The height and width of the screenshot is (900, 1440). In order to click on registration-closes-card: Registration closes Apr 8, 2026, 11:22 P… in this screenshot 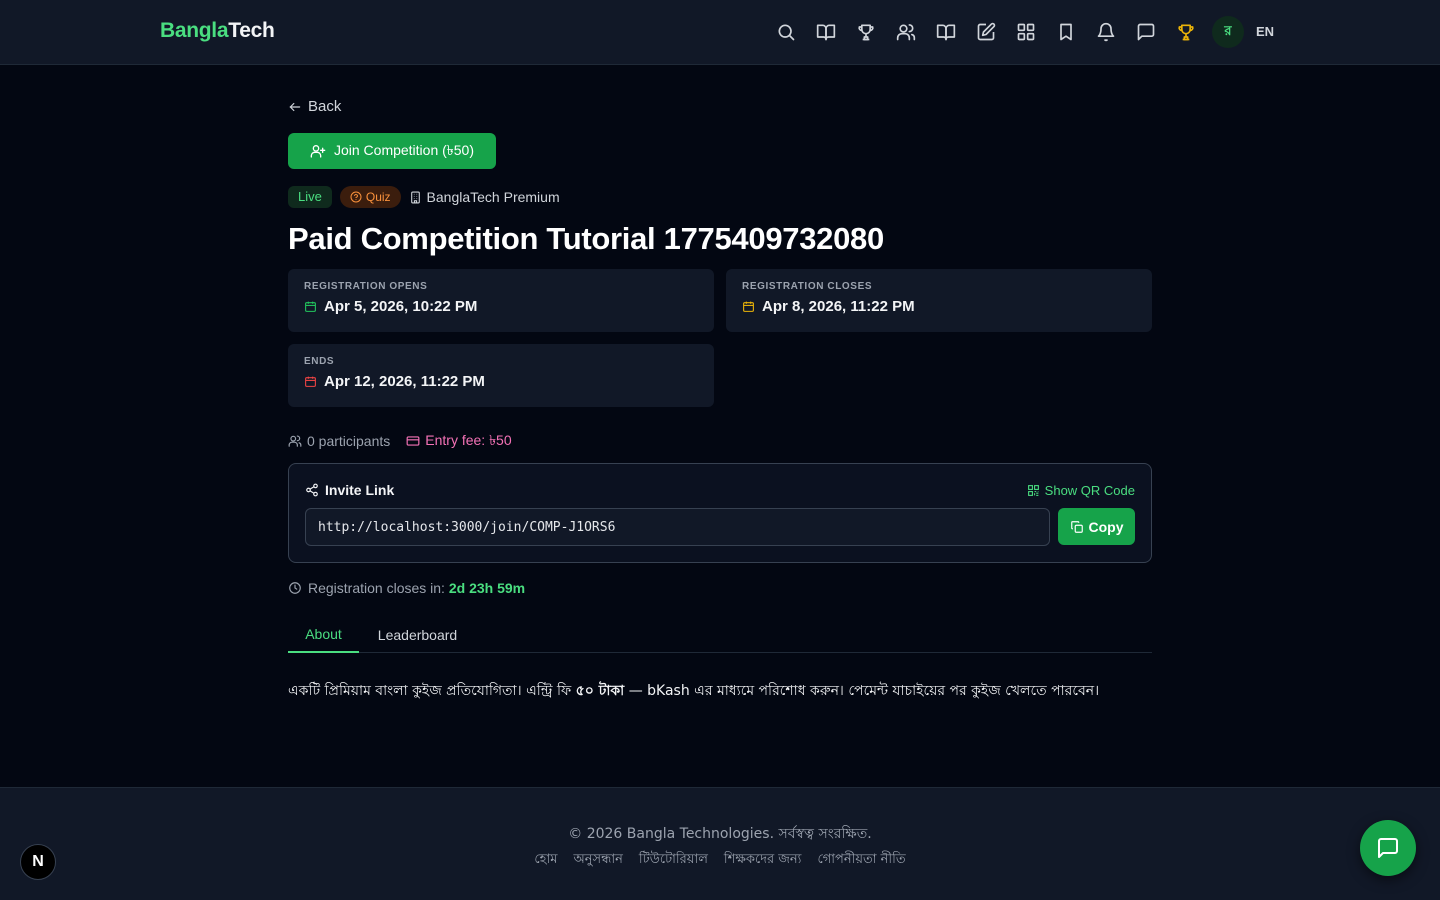, I will do `click(939, 300)`.